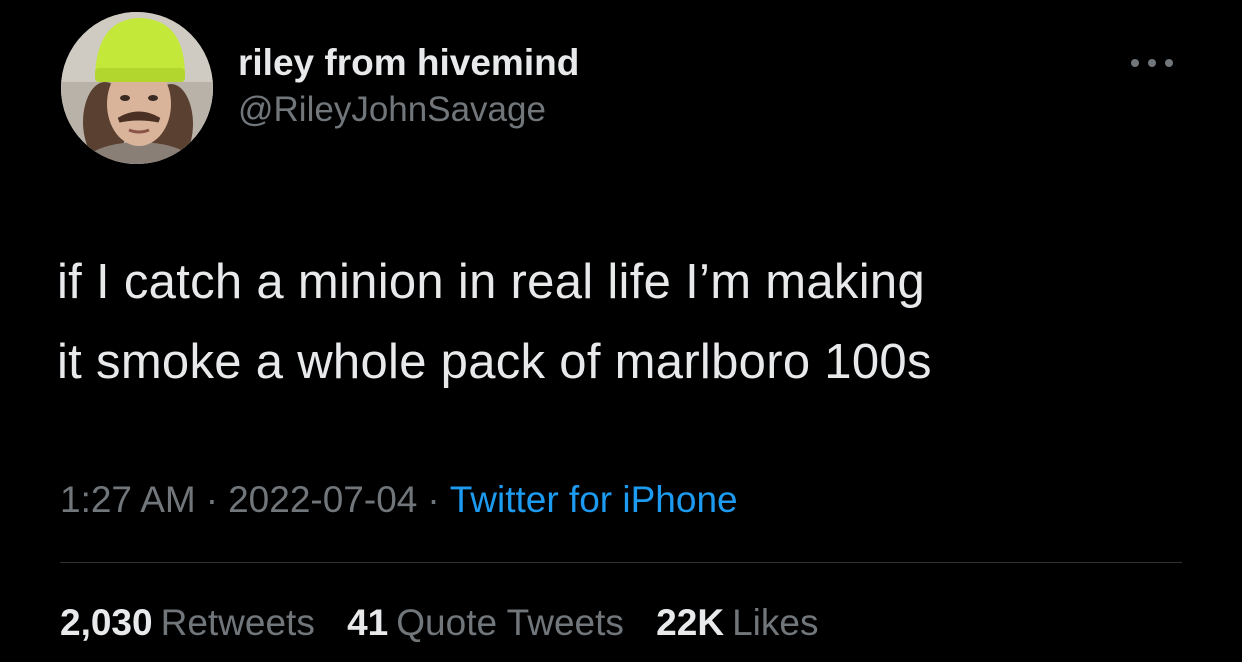  I want to click on tweet-time: 1:27 AM, so click(128, 499).